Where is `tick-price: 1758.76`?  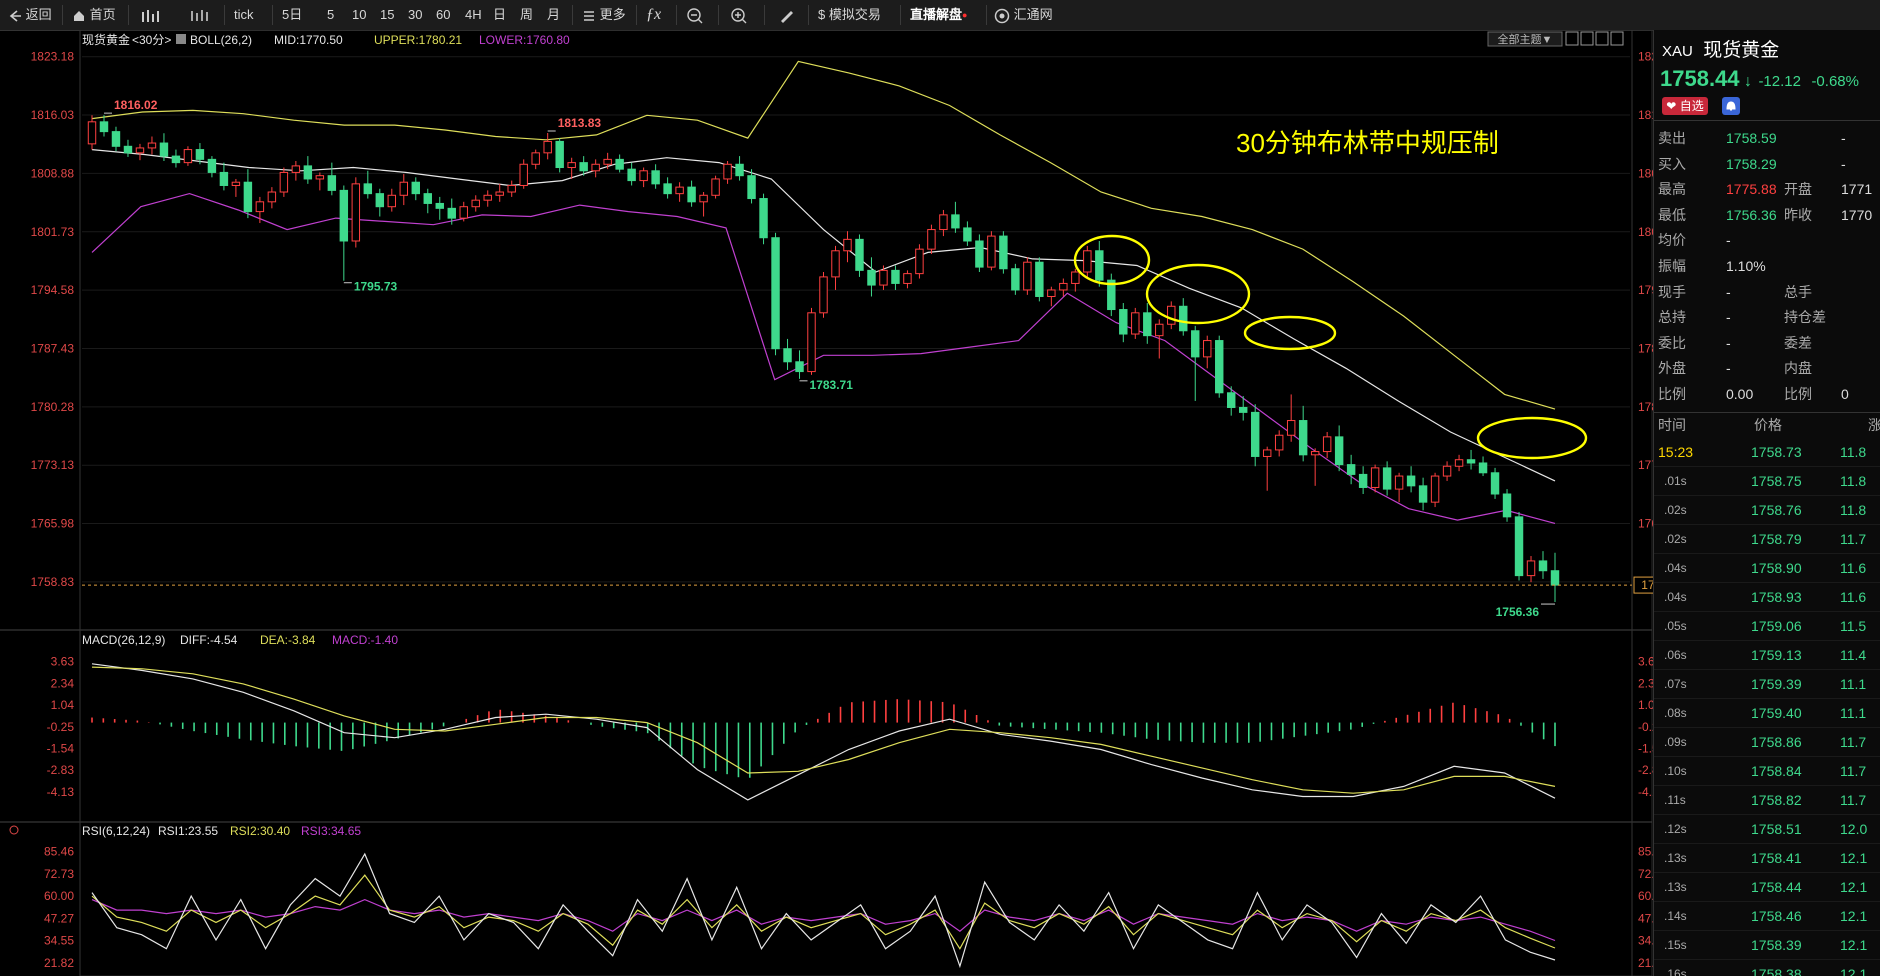
tick-price: 1758.76 is located at coordinates (1776, 509).